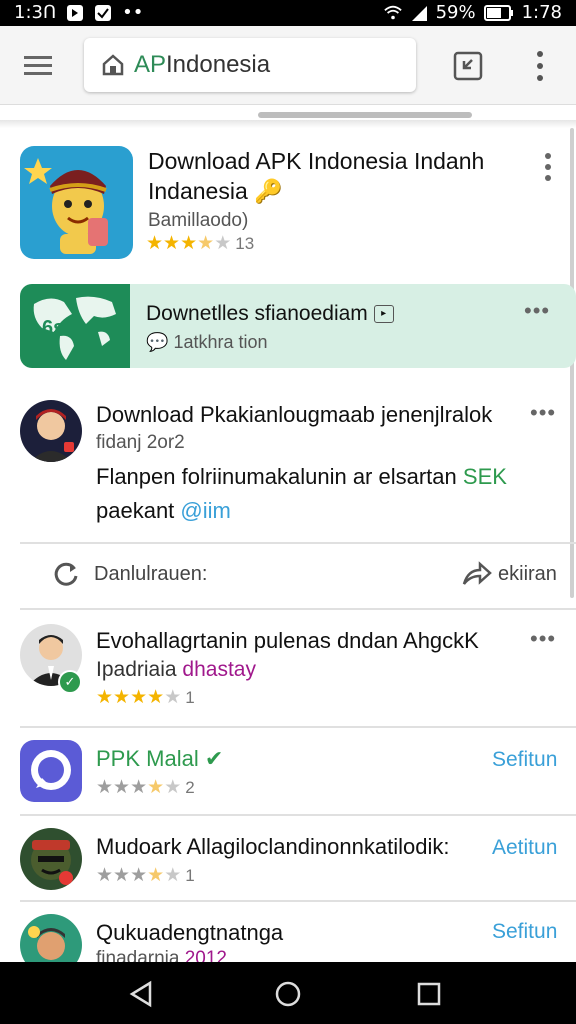 The width and height of the screenshot is (576, 1024). I want to click on author-avatar, so click(51, 431).